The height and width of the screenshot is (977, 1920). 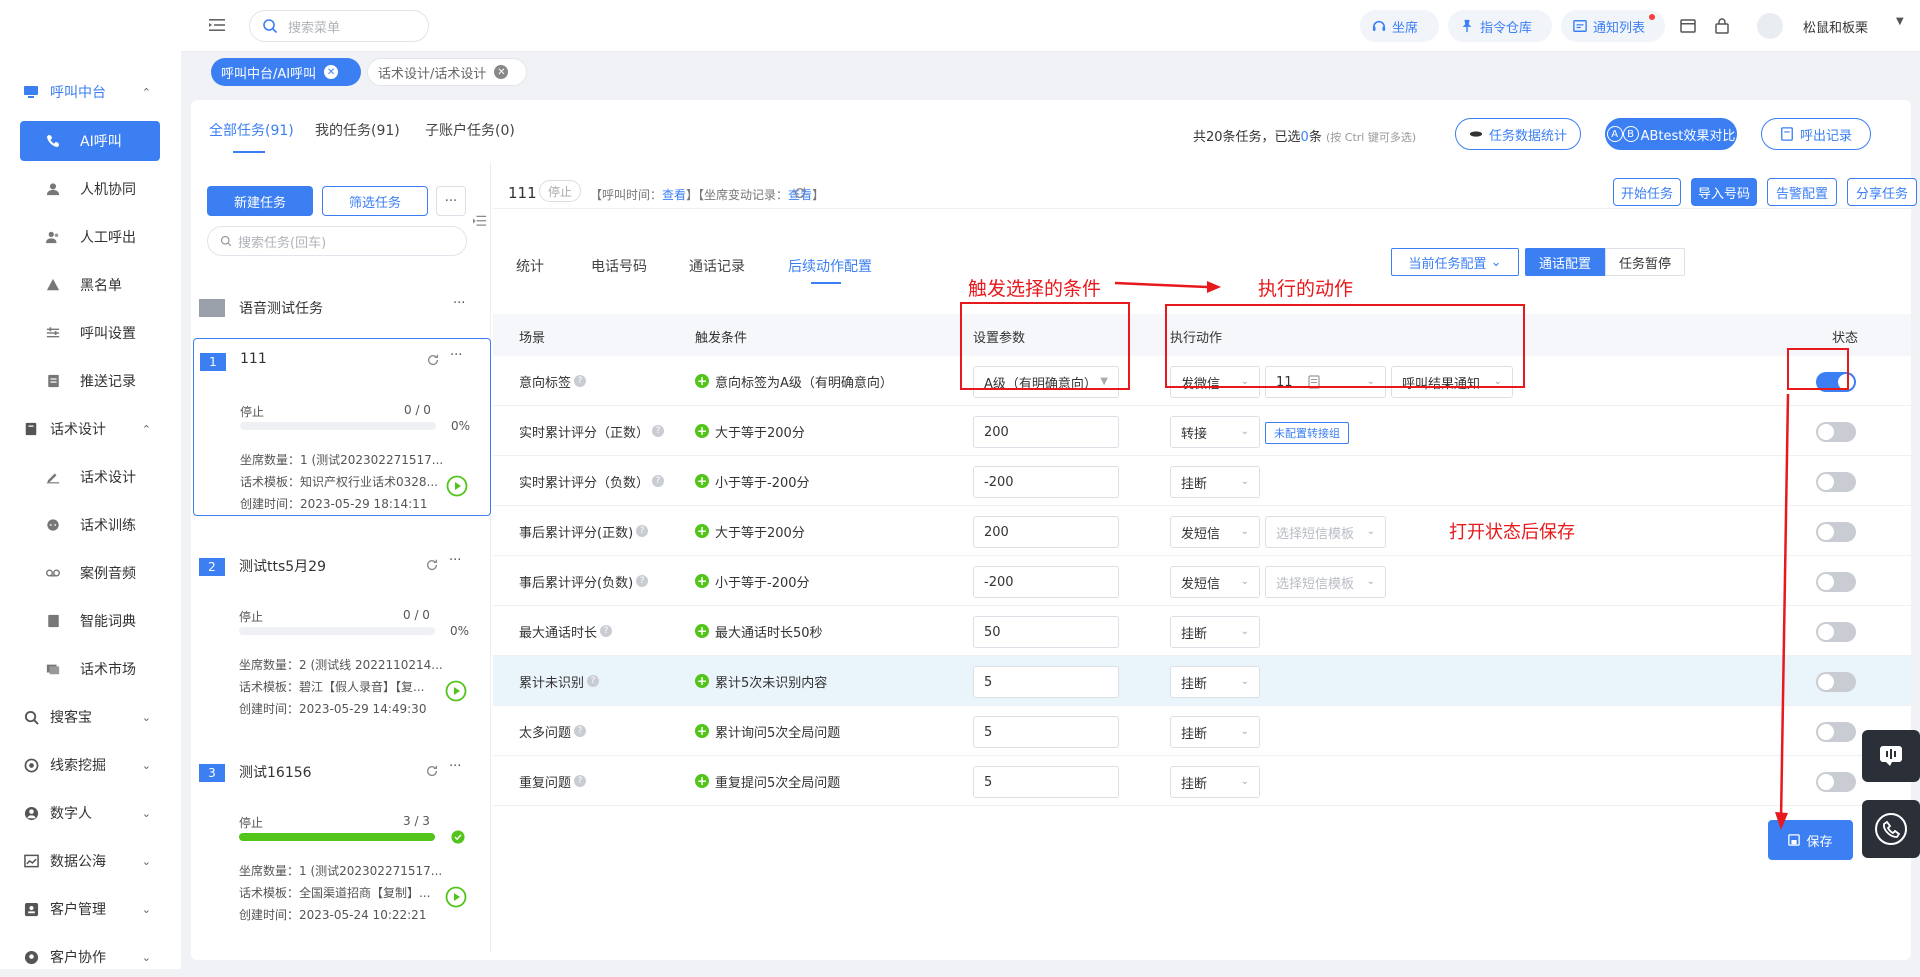 What do you see at coordinates (619, 266) in the screenshot?
I see `subtab-phone-numbers: 电话号码` at bounding box center [619, 266].